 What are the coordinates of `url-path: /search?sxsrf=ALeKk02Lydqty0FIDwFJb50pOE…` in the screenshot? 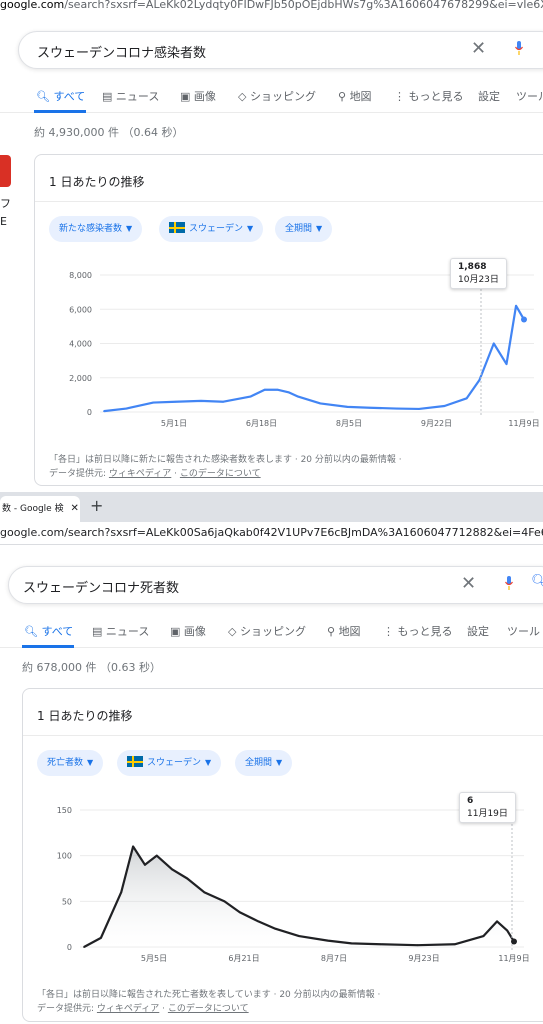 It's located at (303, 5).